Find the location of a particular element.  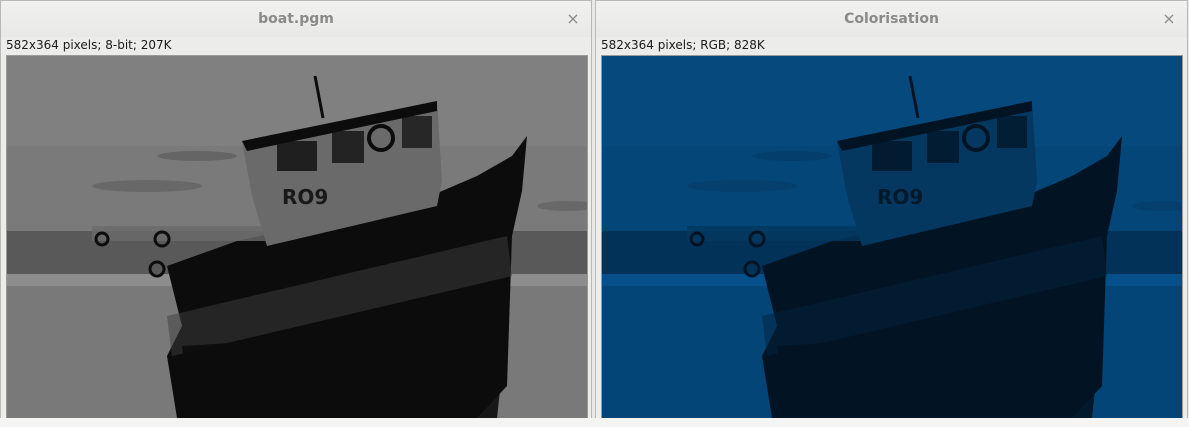

title-bar: Colorisation × is located at coordinates (891, 19).